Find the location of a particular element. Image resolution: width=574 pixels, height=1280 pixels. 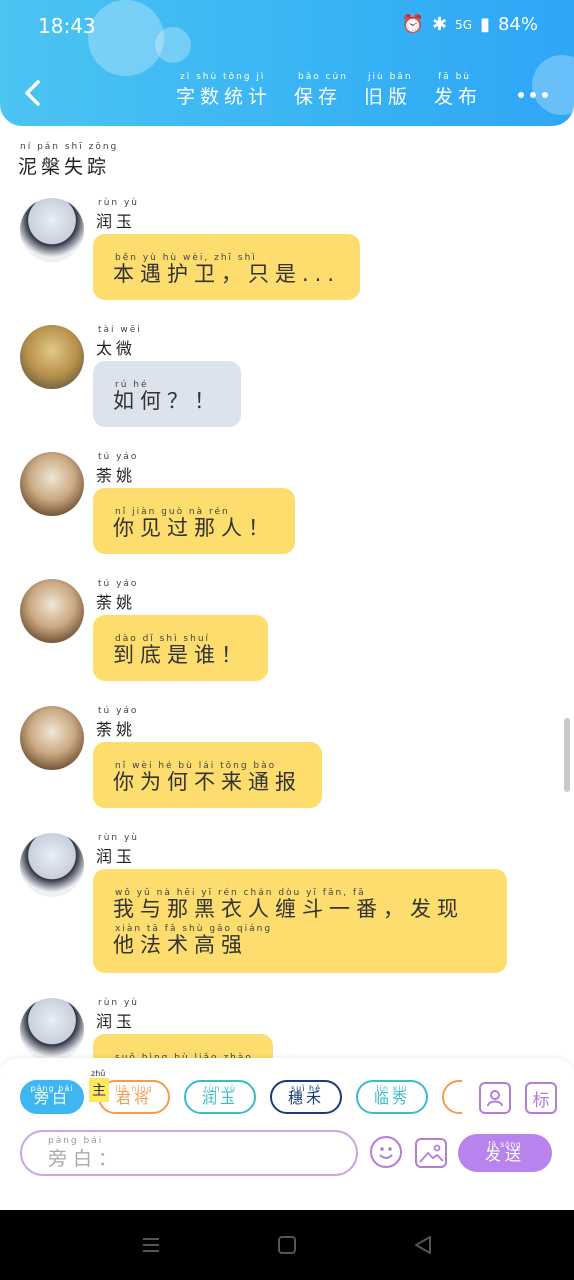

status-icons: ⏰ ✱ 5G ▮ 84% is located at coordinates (470, 24).